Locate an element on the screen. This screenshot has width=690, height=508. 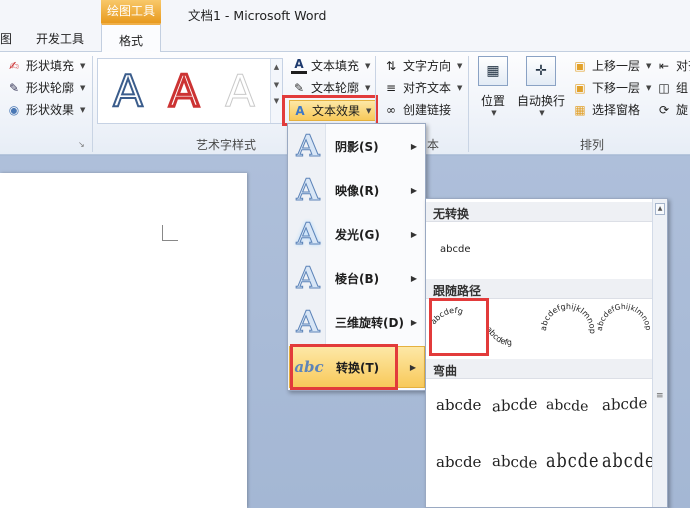
text-fill-button: A 文本填充 ▼ is located at coordinates (330, 65).